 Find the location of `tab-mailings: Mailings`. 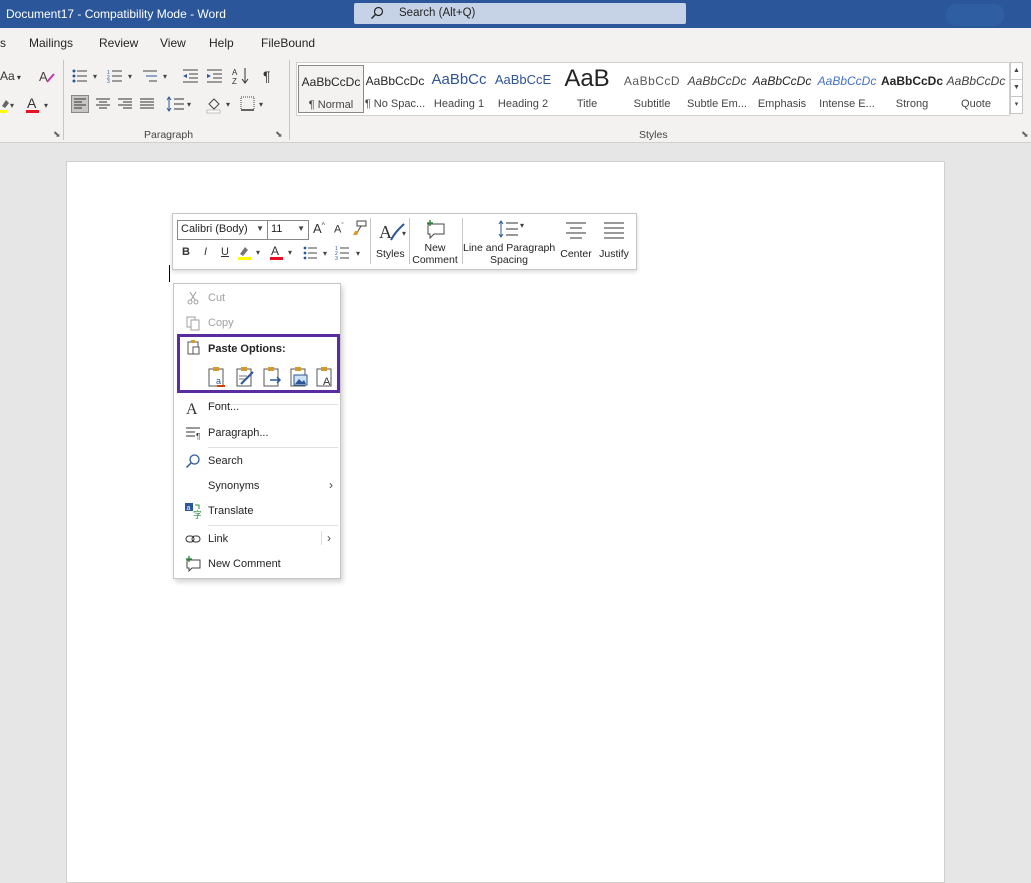

tab-mailings: Mailings is located at coordinates (51, 43).